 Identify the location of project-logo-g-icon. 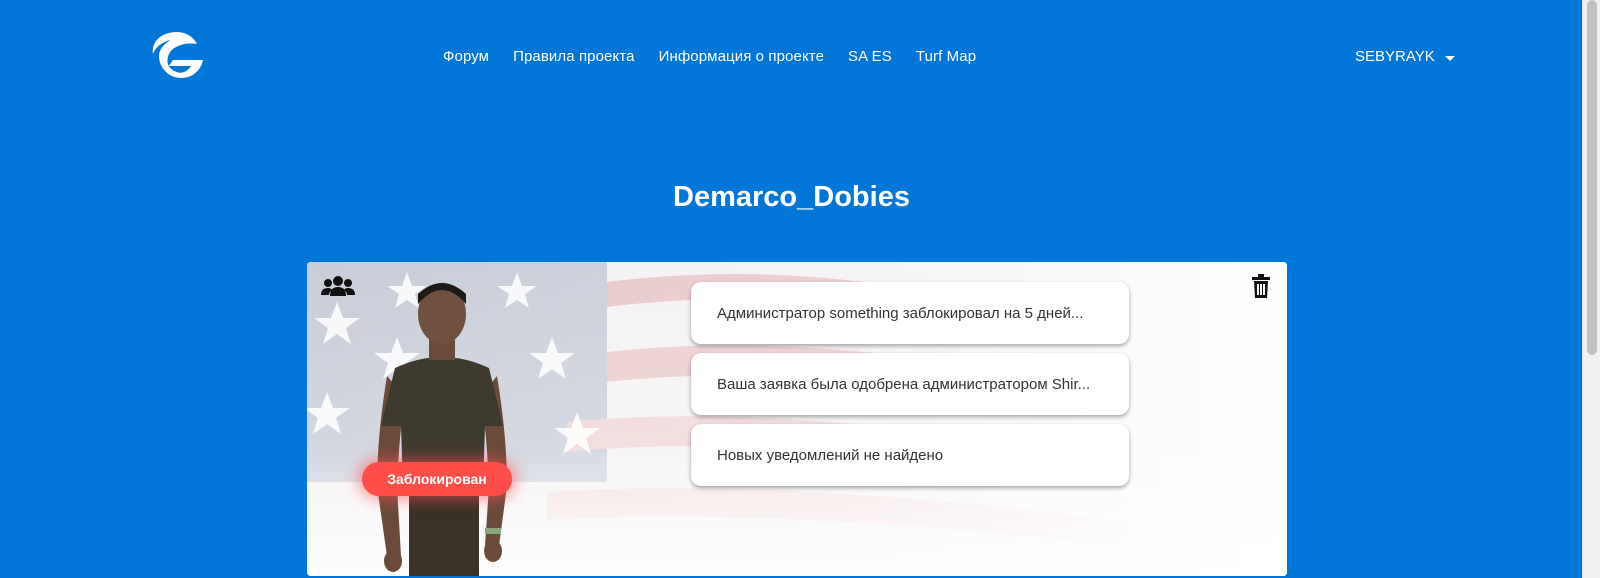
(176, 55).